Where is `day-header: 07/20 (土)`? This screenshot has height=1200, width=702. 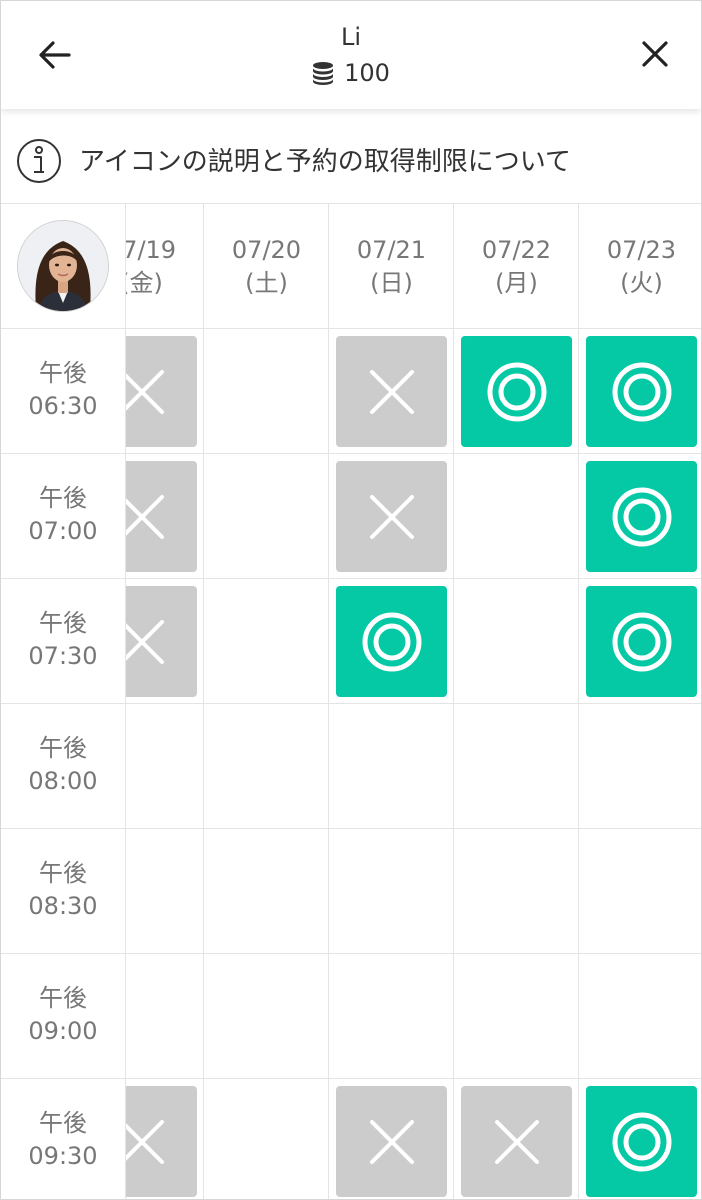 day-header: 07/20 (土) is located at coordinates (266, 266).